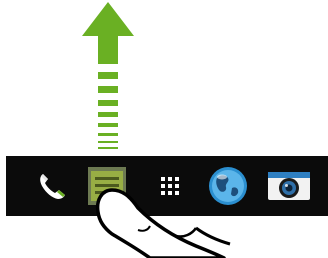  I want to click on dock-item-camera, so click(289, 186).